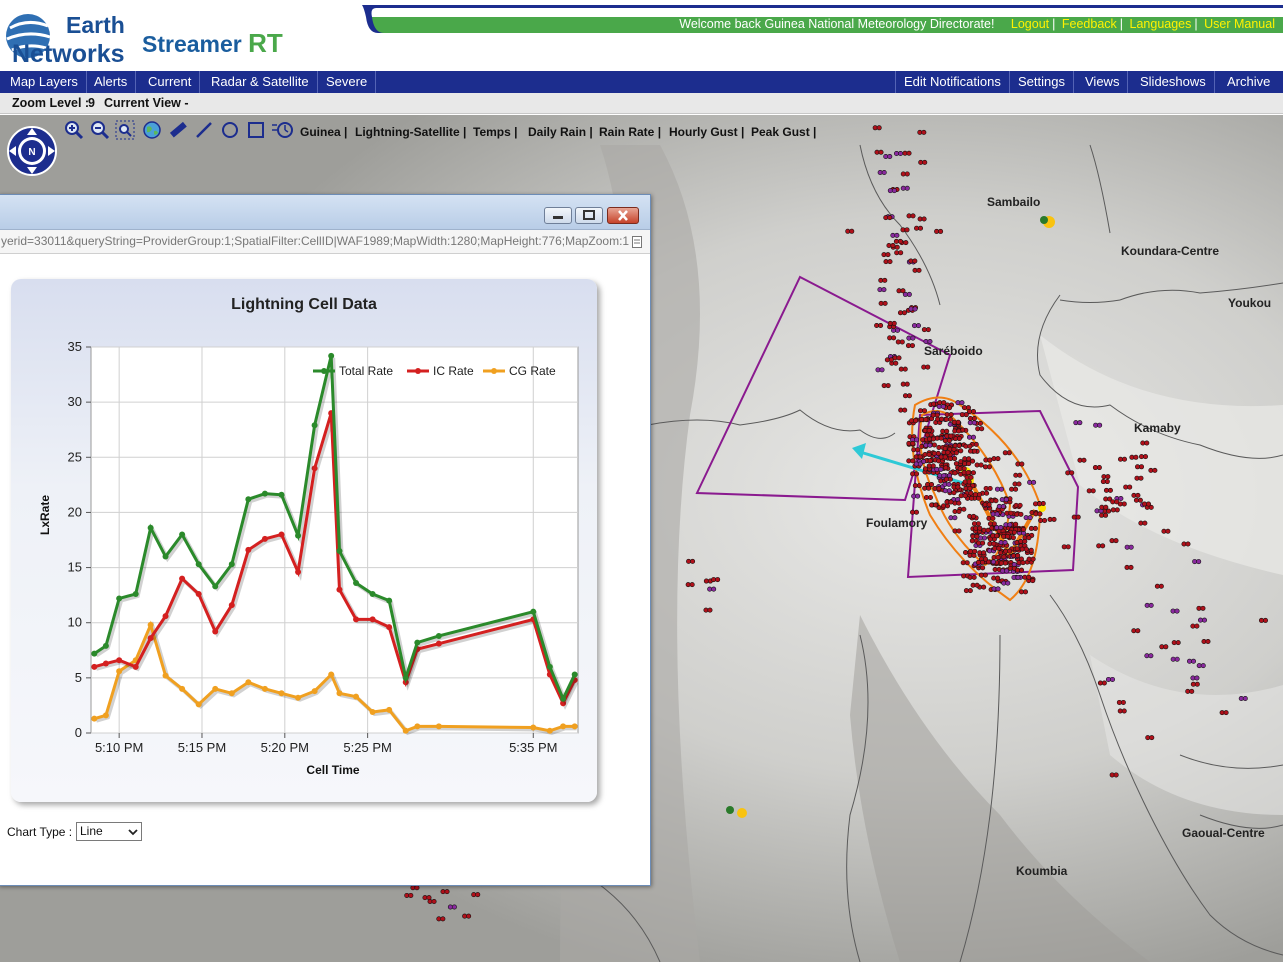 The image size is (1283, 962). Describe the element at coordinates (282, 130) in the screenshot. I see `animation-icon` at that location.